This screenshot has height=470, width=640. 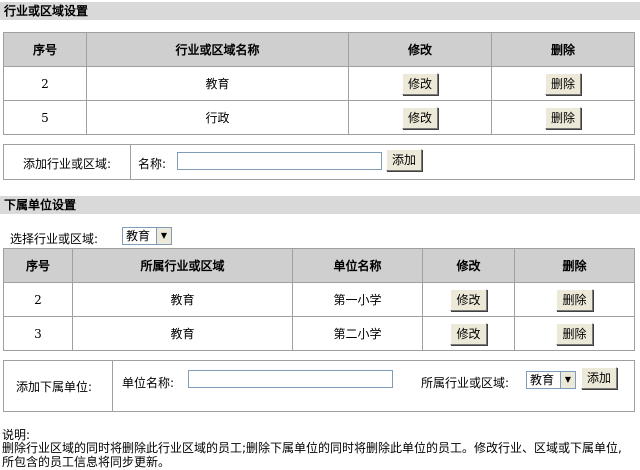 I want to click on select-industry-dropdown: 教育 ▼, so click(x=147, y=236).